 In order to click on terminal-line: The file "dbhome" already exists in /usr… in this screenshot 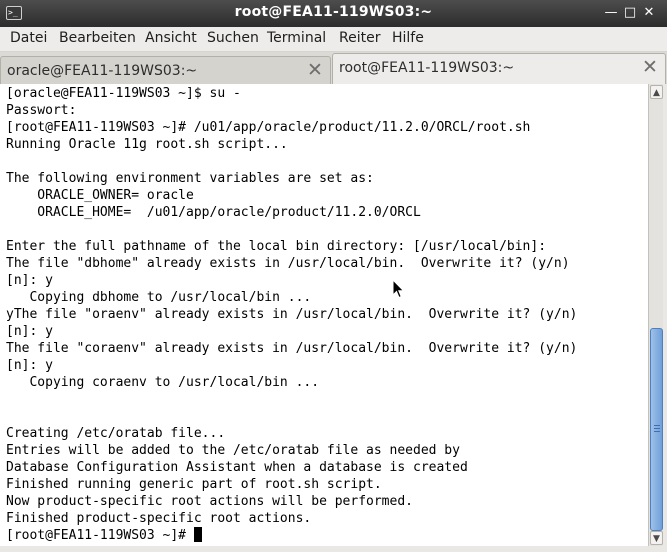, I will do `click(288, 263)`.